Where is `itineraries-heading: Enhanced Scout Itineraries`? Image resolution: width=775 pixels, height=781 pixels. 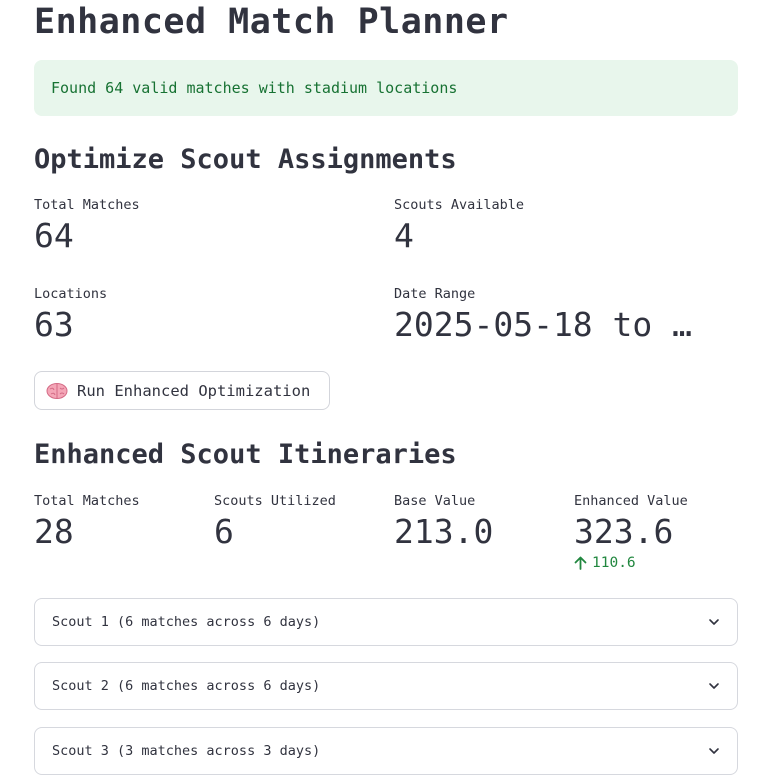 itineraries-heading: Enhanced Scout Itineraries is located at coordinates (245, 454).